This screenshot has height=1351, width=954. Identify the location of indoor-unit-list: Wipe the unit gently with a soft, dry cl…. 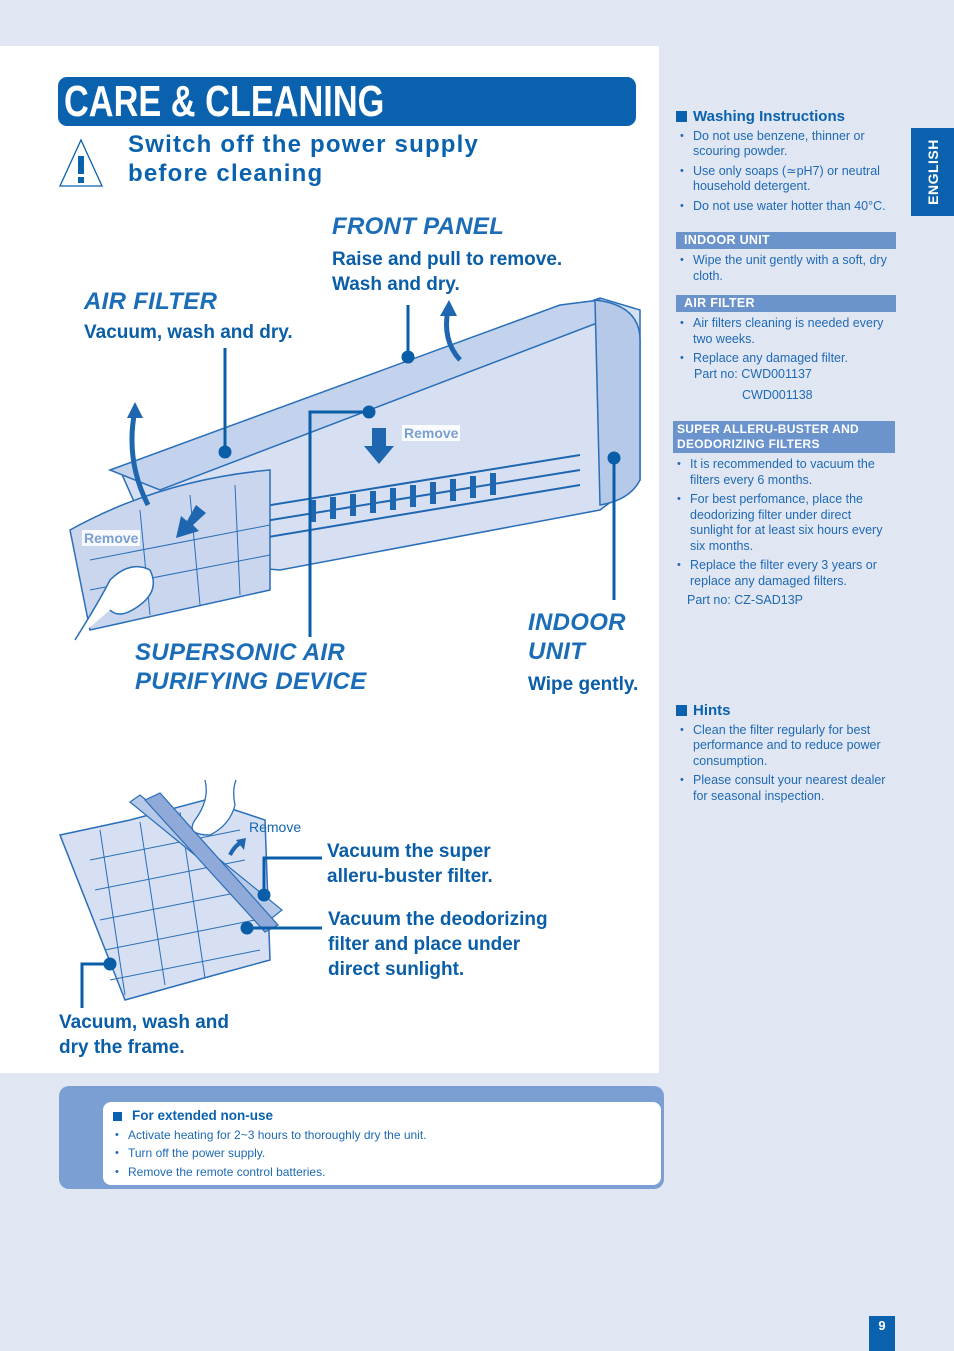
(786, 268).